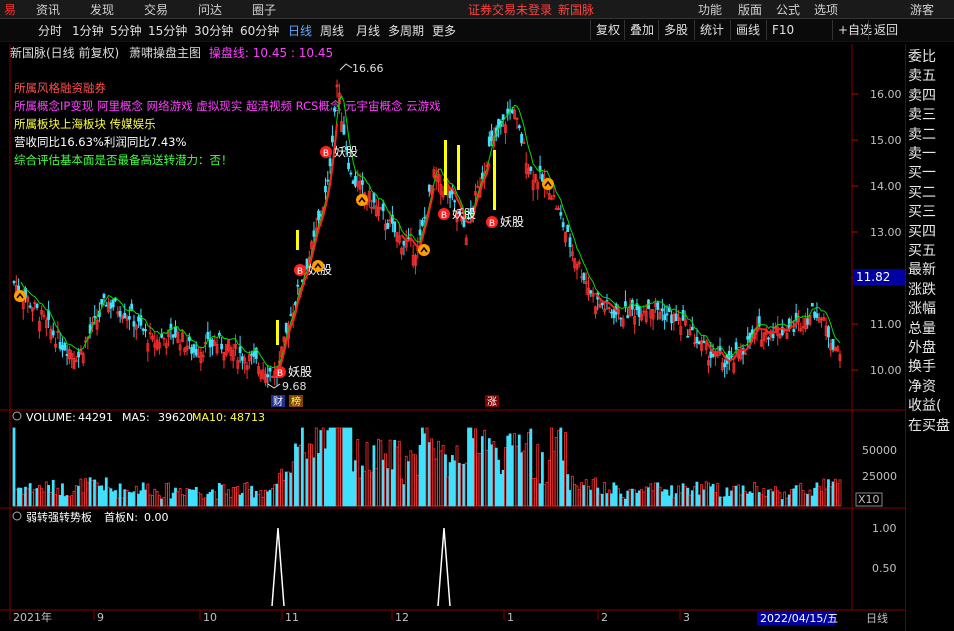 This screenshot has width=954, height=631. Describe the element at coordinates (492, 224) in the screenshot. I see `b-marker-label-4: B` at that location.